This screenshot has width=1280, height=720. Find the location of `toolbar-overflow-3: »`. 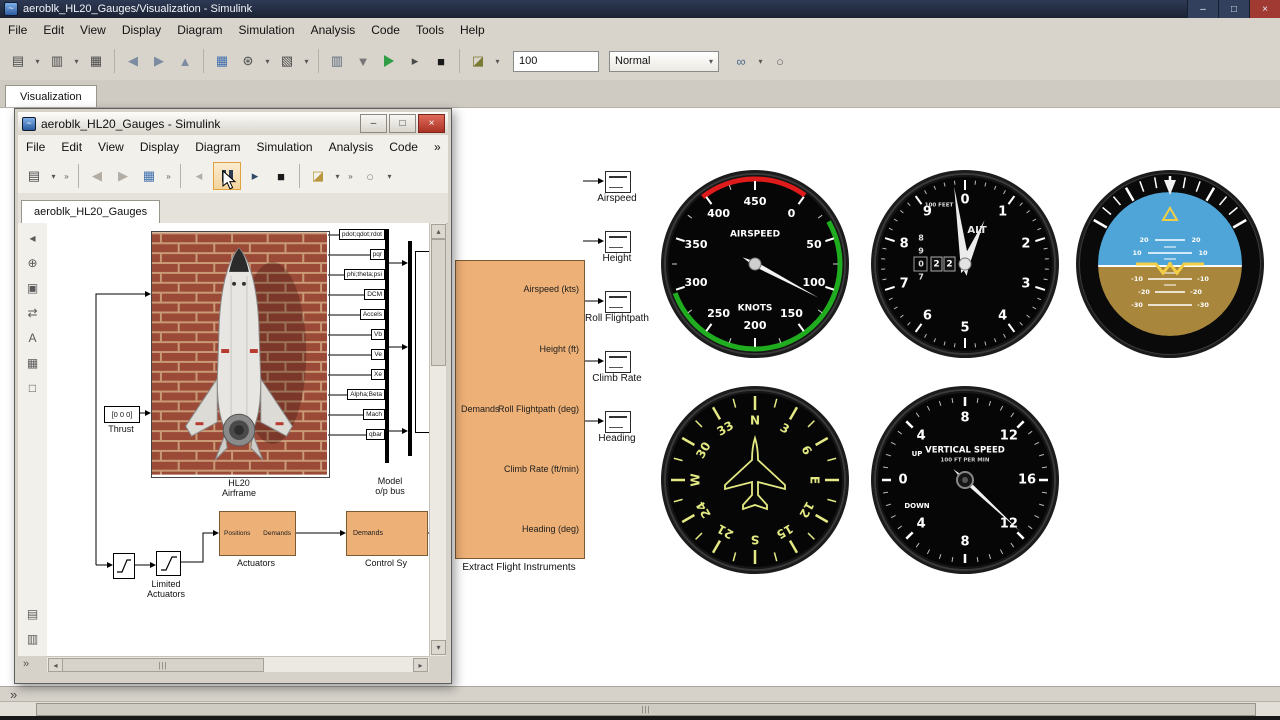

toolbar-overflow-3: » is located at coordinates (350, 176).